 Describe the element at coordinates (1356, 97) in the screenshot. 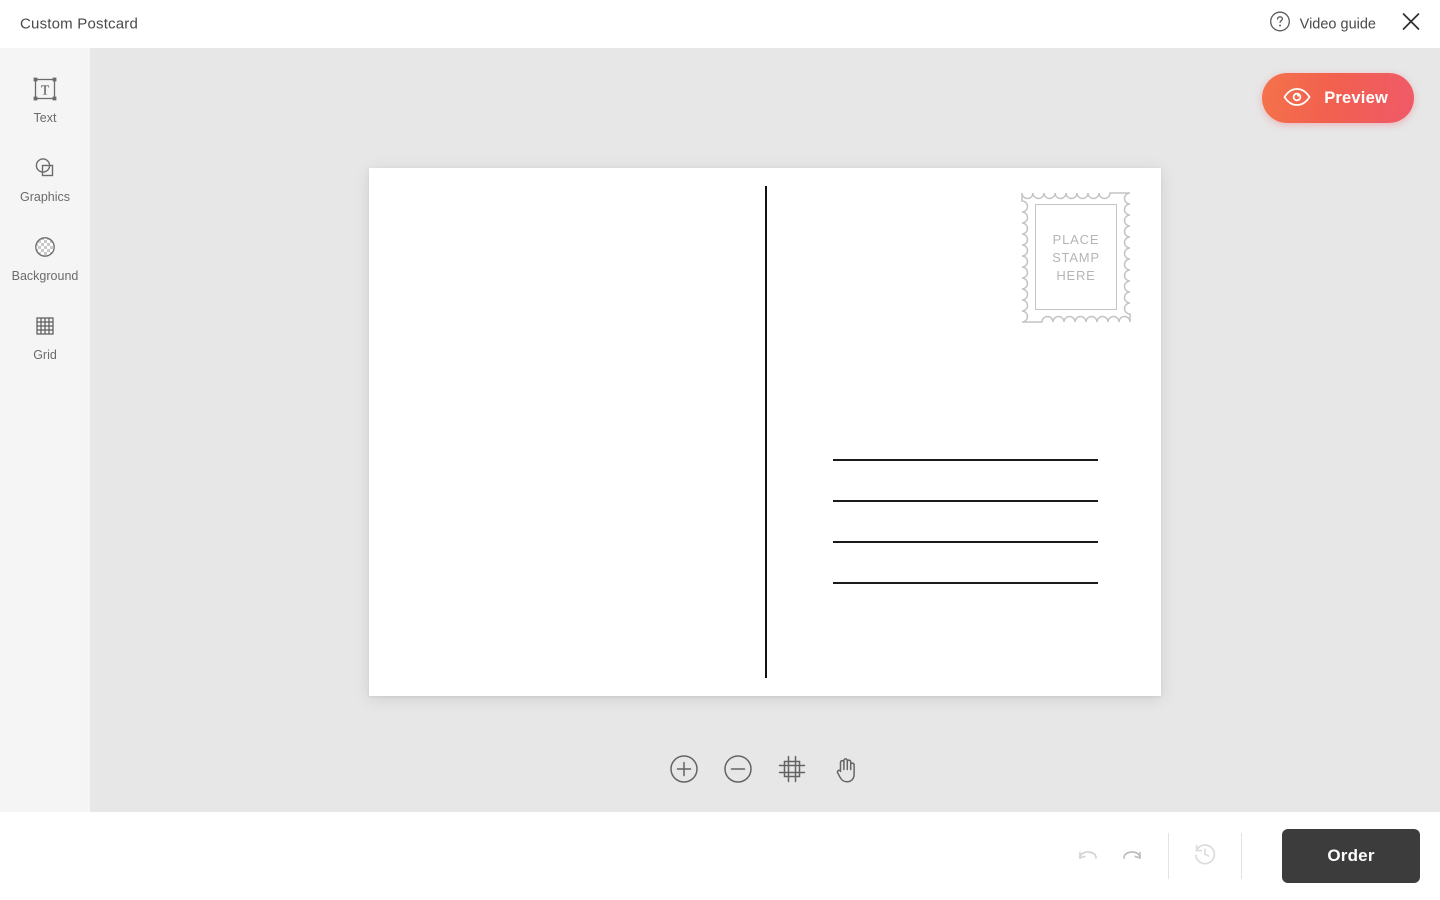

I see `preview-button-label: Preview` at that location.